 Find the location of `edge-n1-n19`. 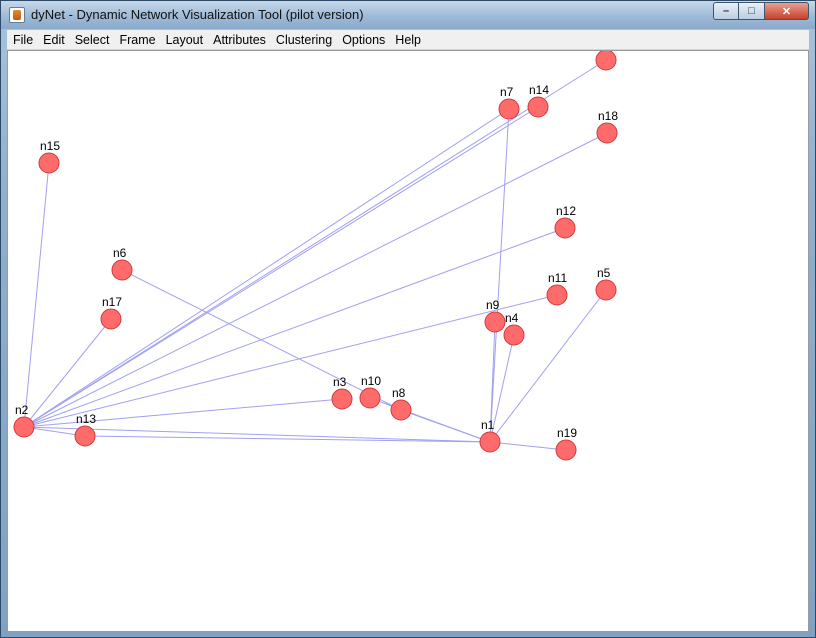

edge-n1-n19 is located at coordinates (528, 446).